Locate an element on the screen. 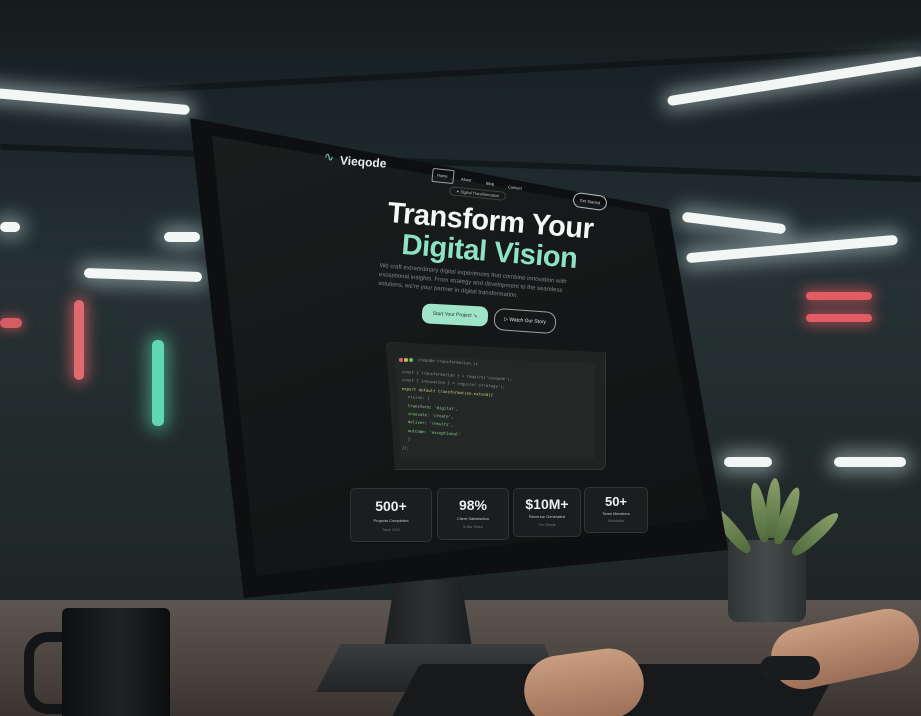  arrow-icon: ↘ is located at coordinates (475, 316).